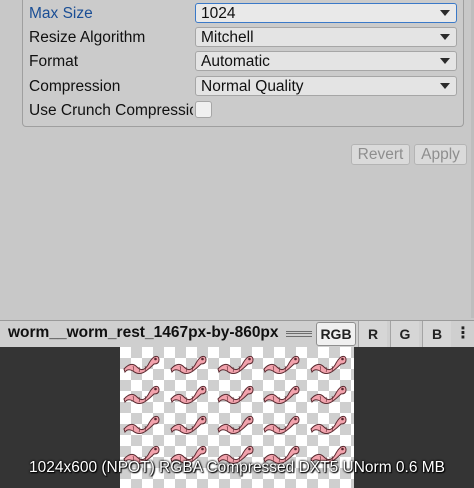 The height and width of the screenshot is (488, 474). I want to click on format-row: Format Automatic, so click(245, 62).